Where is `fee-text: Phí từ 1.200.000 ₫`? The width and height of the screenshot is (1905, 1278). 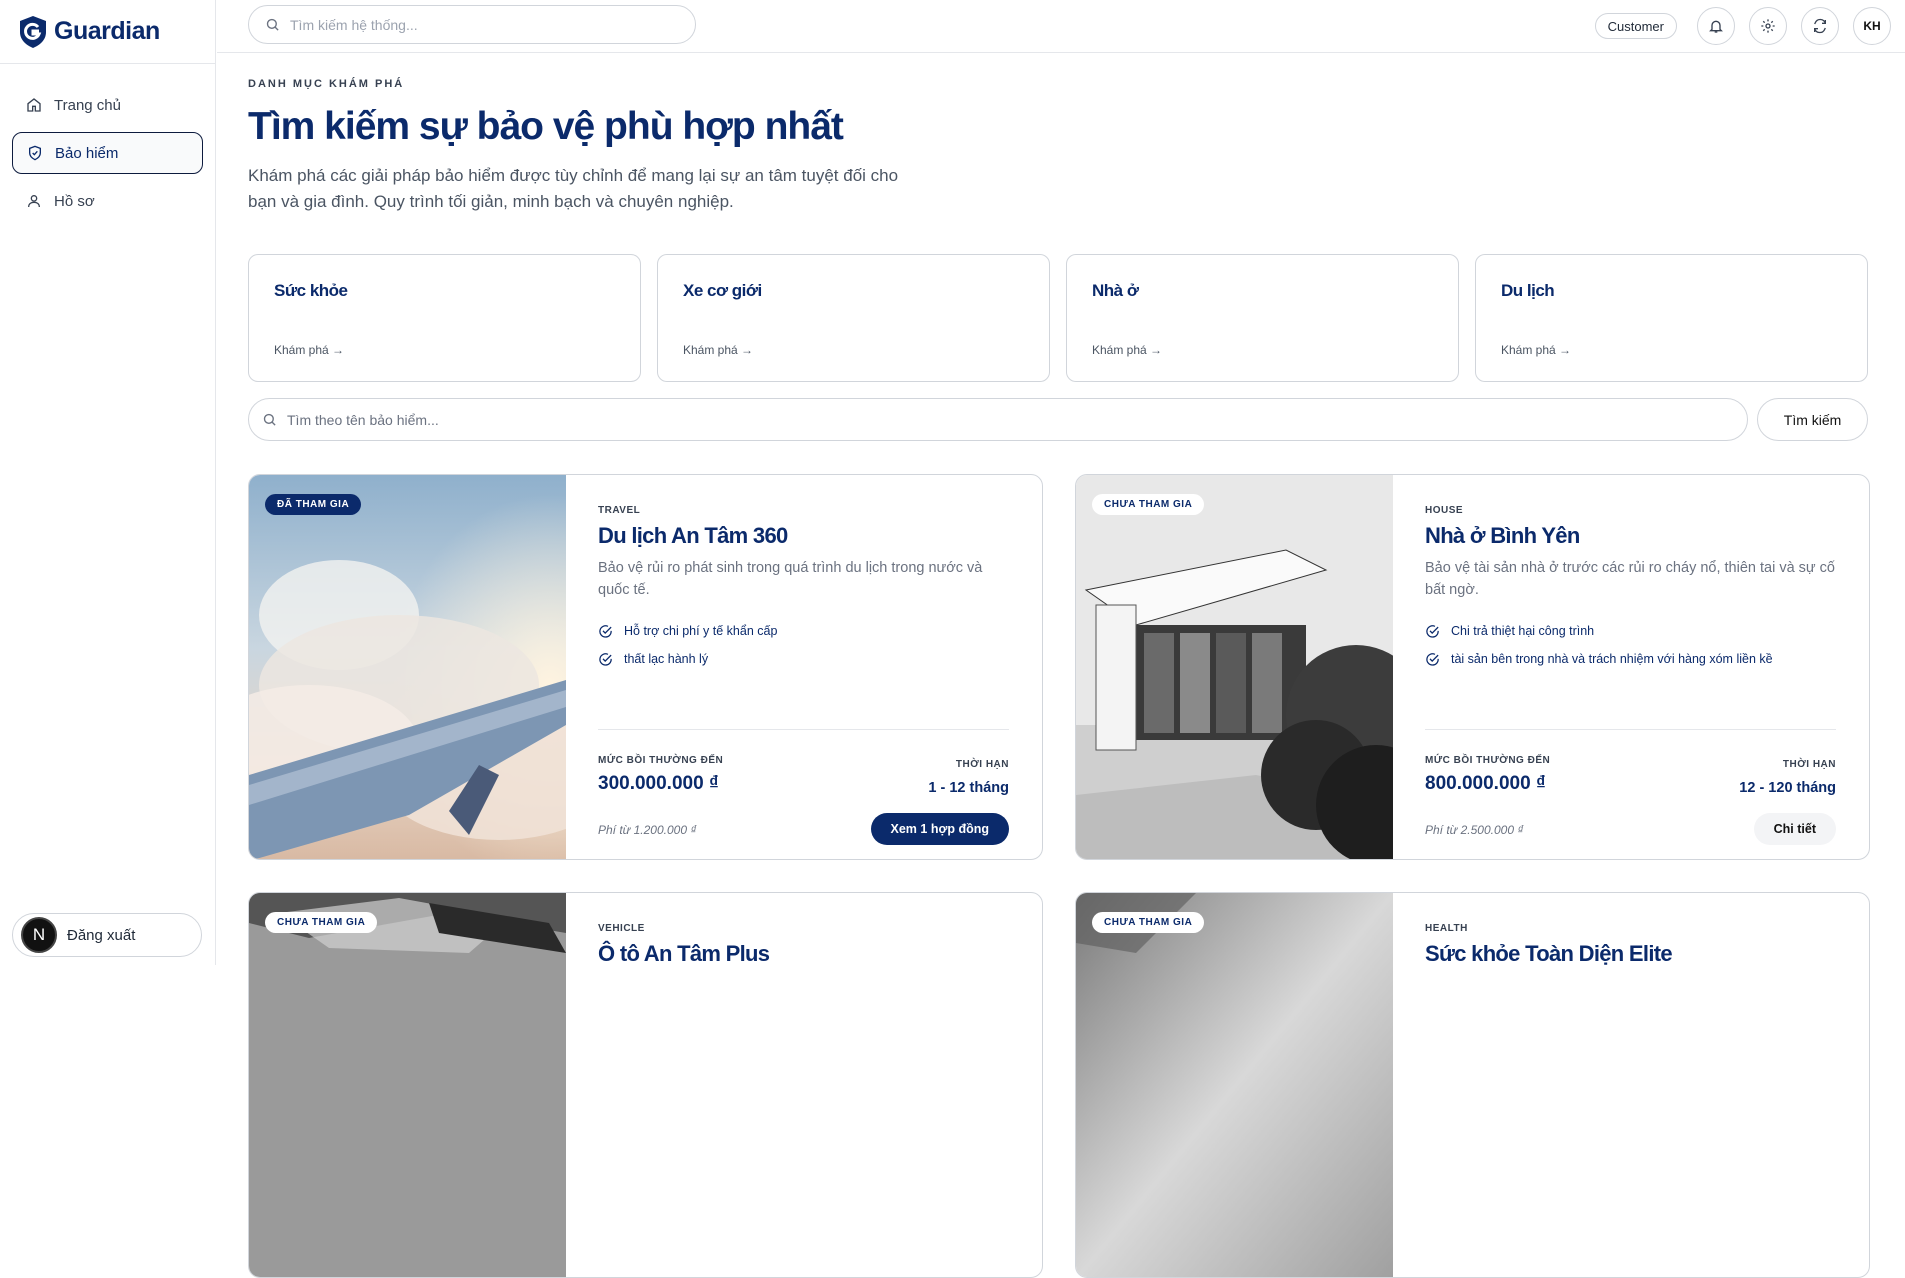 fee-text: Phí từ 1.200.000 ₫ is located at coordinates (647, 830).